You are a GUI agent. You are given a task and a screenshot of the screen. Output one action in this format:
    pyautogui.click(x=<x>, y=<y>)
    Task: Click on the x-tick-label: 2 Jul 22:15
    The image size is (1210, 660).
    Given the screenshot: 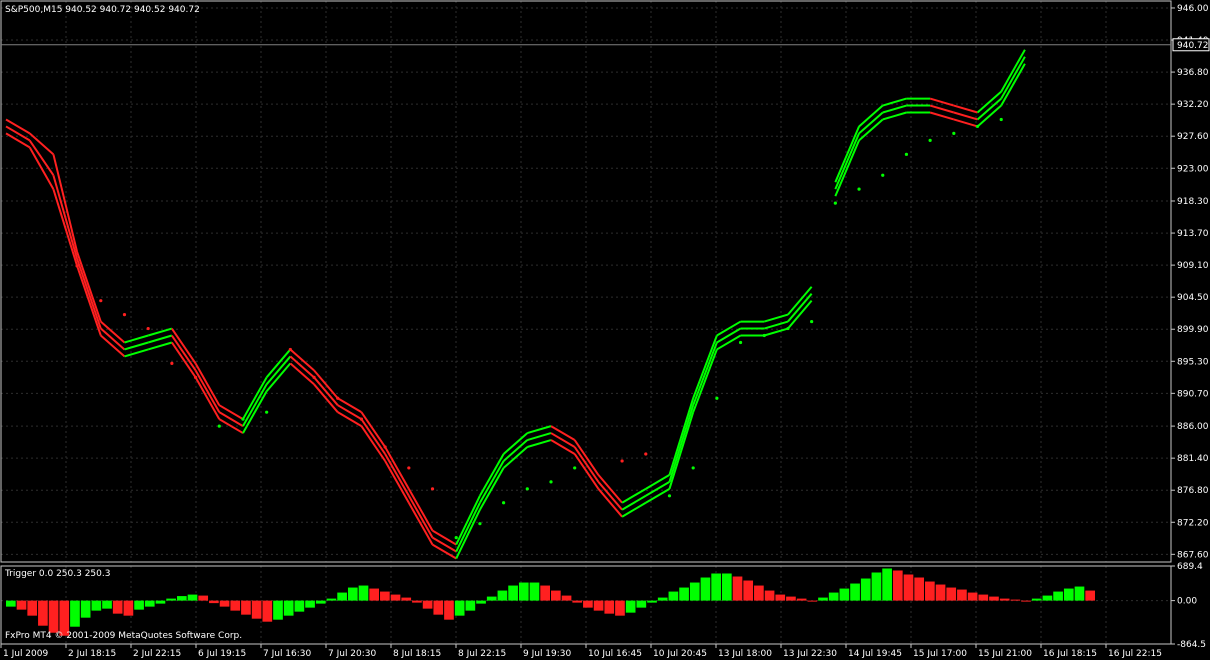 What is the action you would take?
    pyautogui.click(x=157, y=654)
    